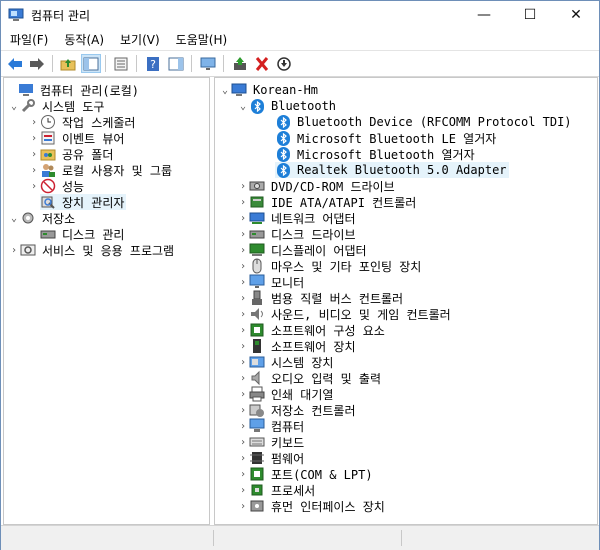 The width and height of the screenshot is (600, 550). What do you see at coordinates (297, 346) in the screenshot?
I see `device-category: › 소프트웨어 장치` at bounding box center [297, 346].